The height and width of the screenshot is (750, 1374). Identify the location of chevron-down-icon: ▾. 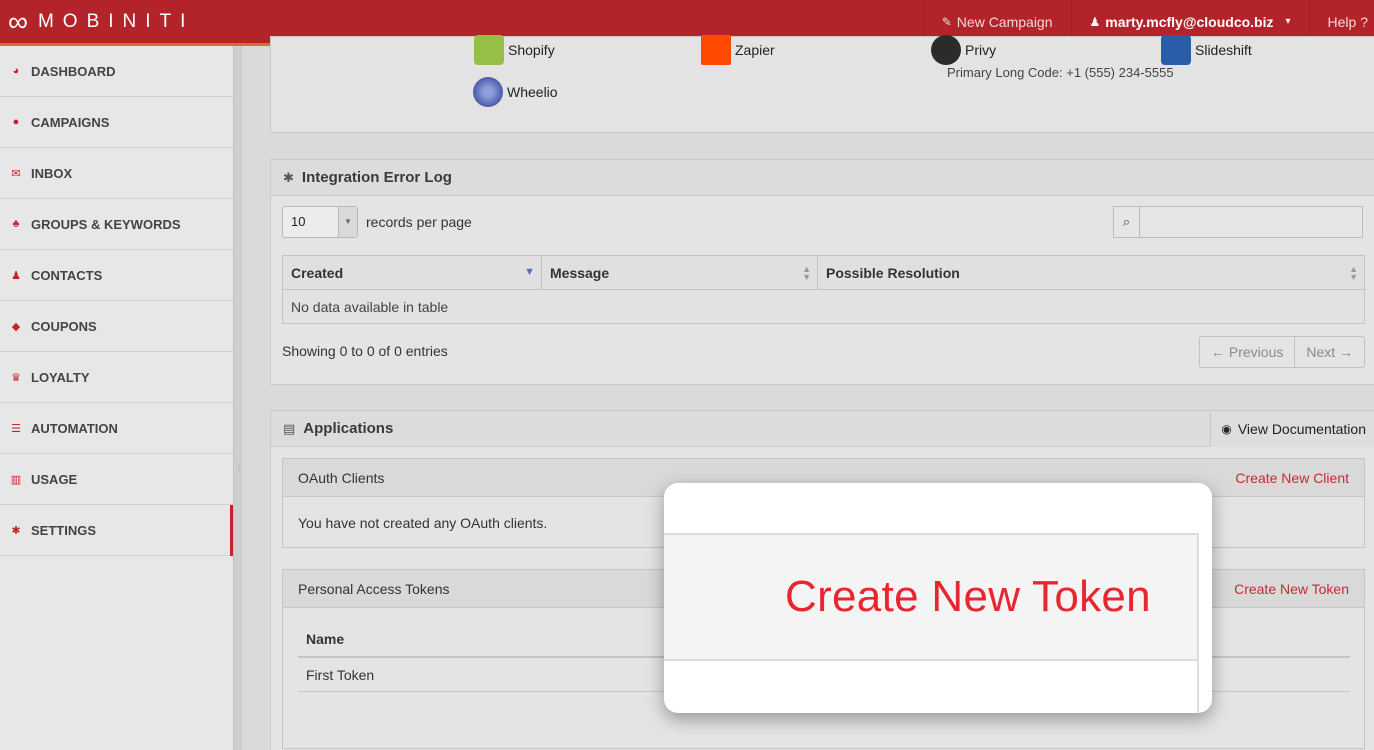
(1288, 21).